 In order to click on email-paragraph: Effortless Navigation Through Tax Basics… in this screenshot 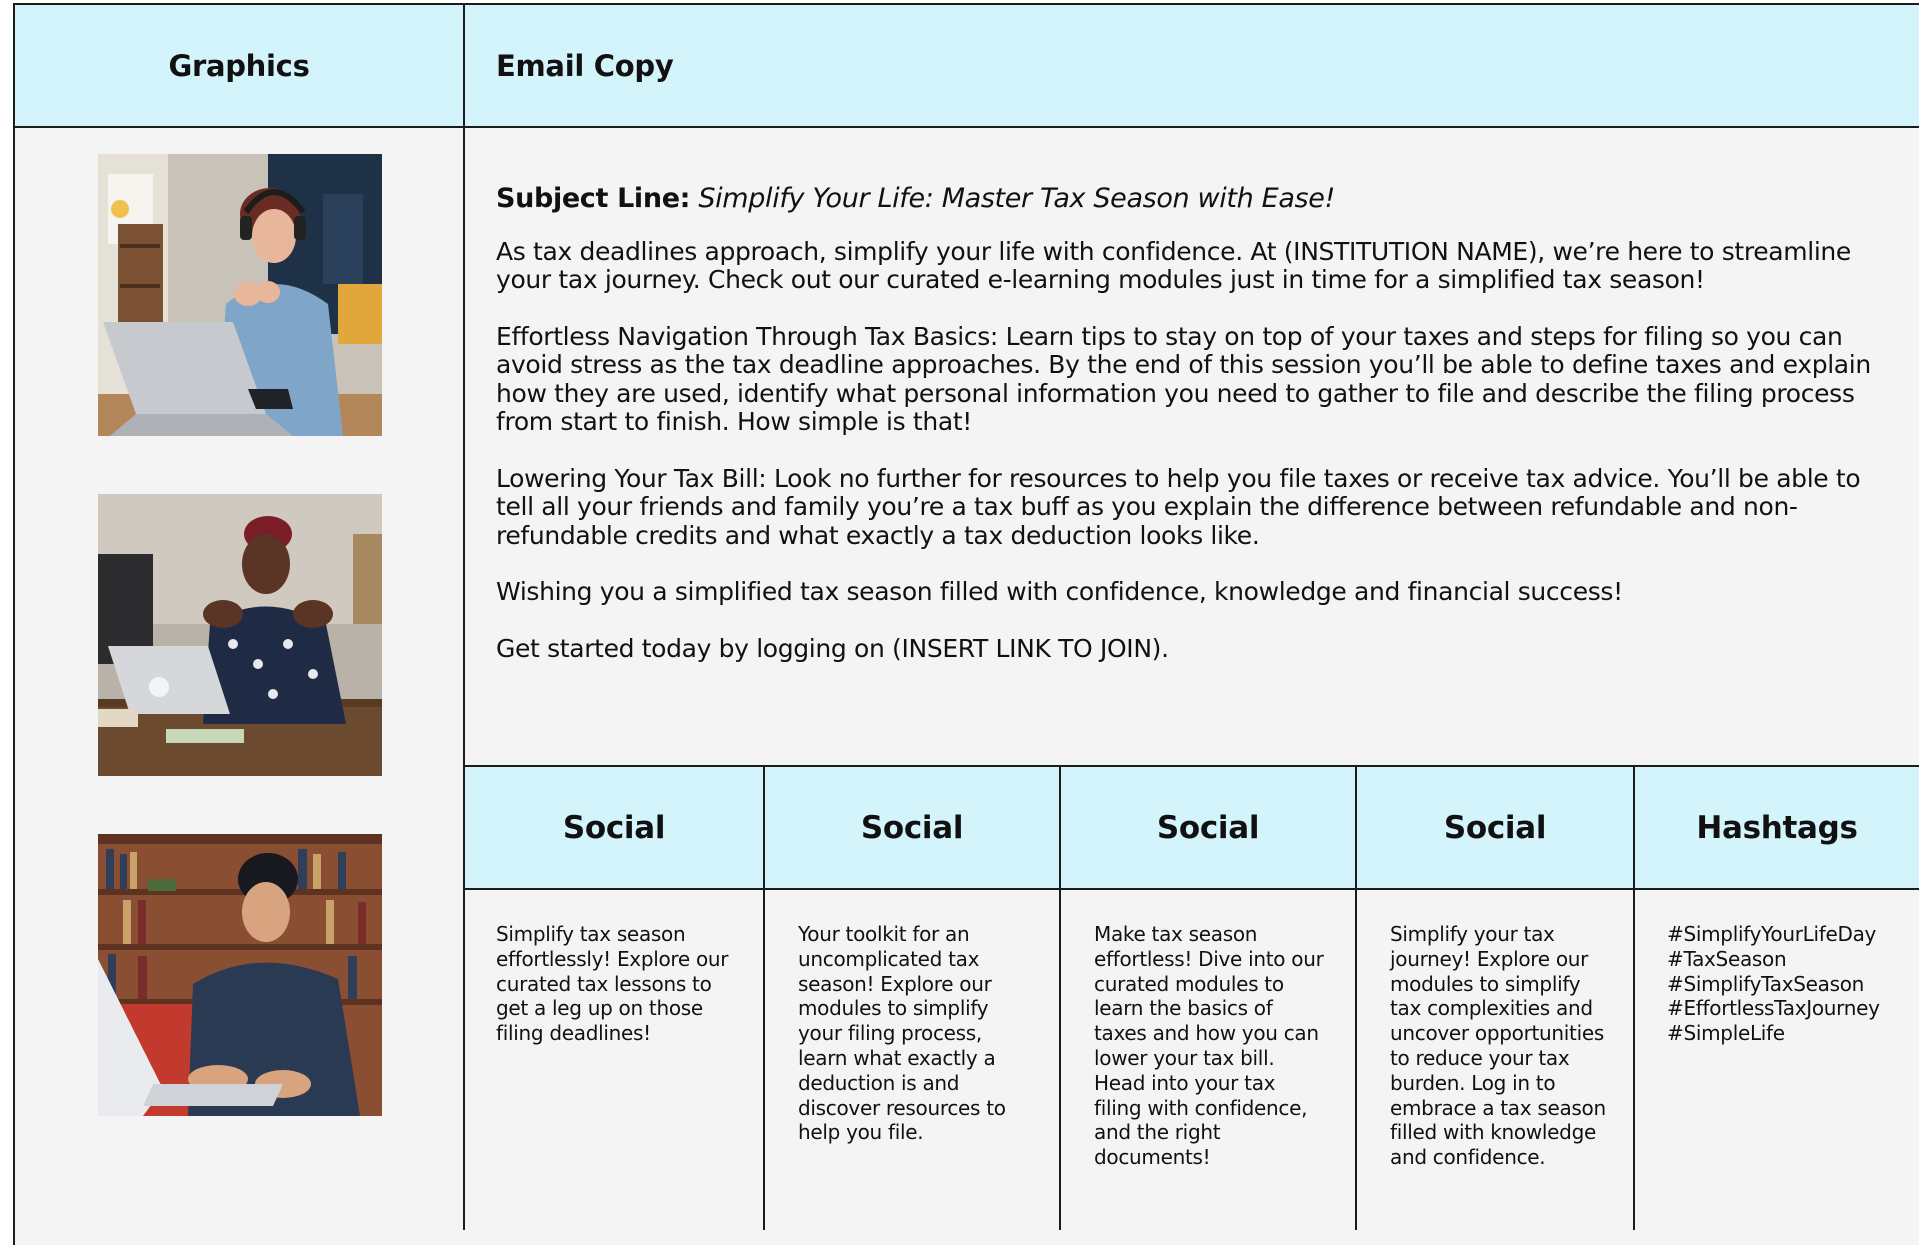, I will do `click(1183, 378)`.